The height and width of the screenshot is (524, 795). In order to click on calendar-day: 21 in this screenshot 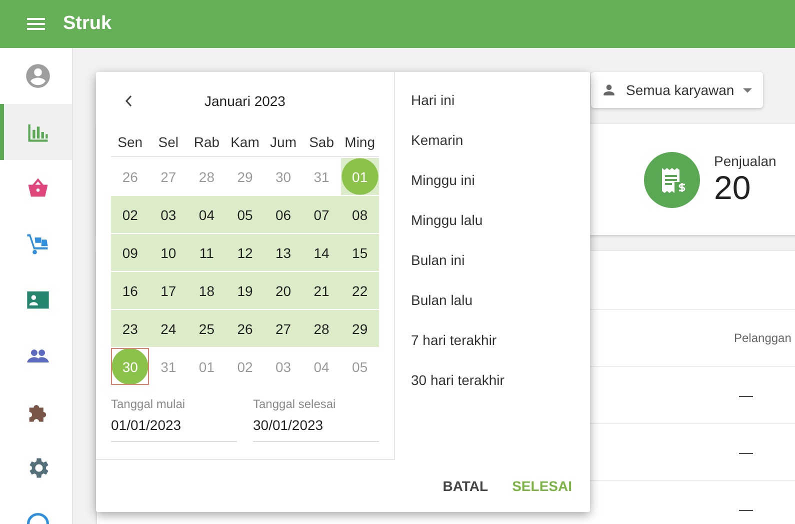, I will do `click(321, 290)`.